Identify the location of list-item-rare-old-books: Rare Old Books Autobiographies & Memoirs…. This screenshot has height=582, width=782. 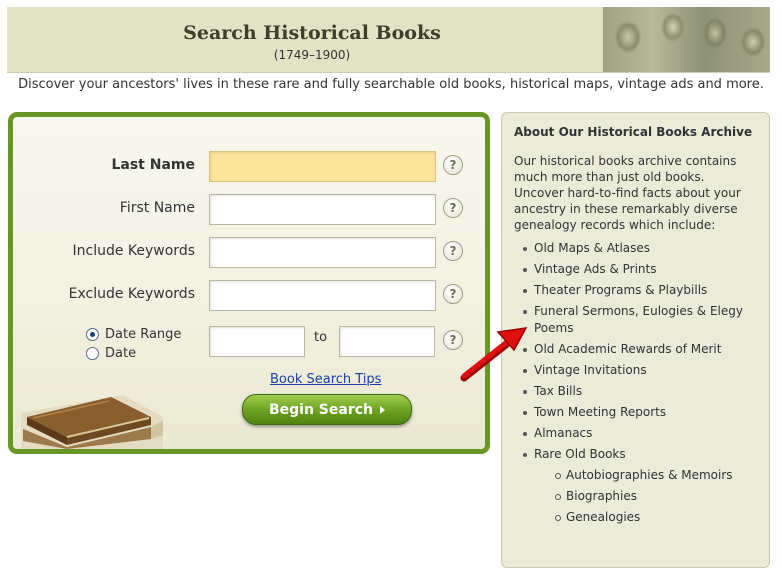
(639, 486).